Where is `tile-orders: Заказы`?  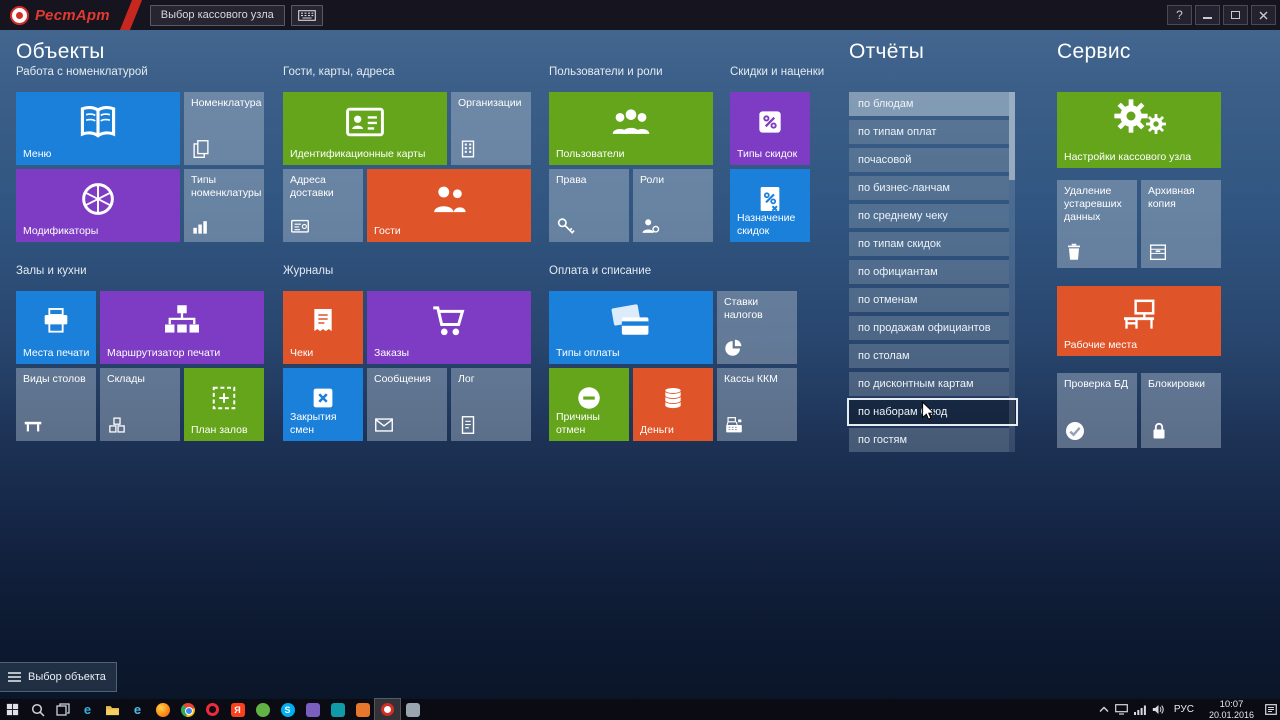 tile-orders: Заказы is located at coordinates (449, 327).